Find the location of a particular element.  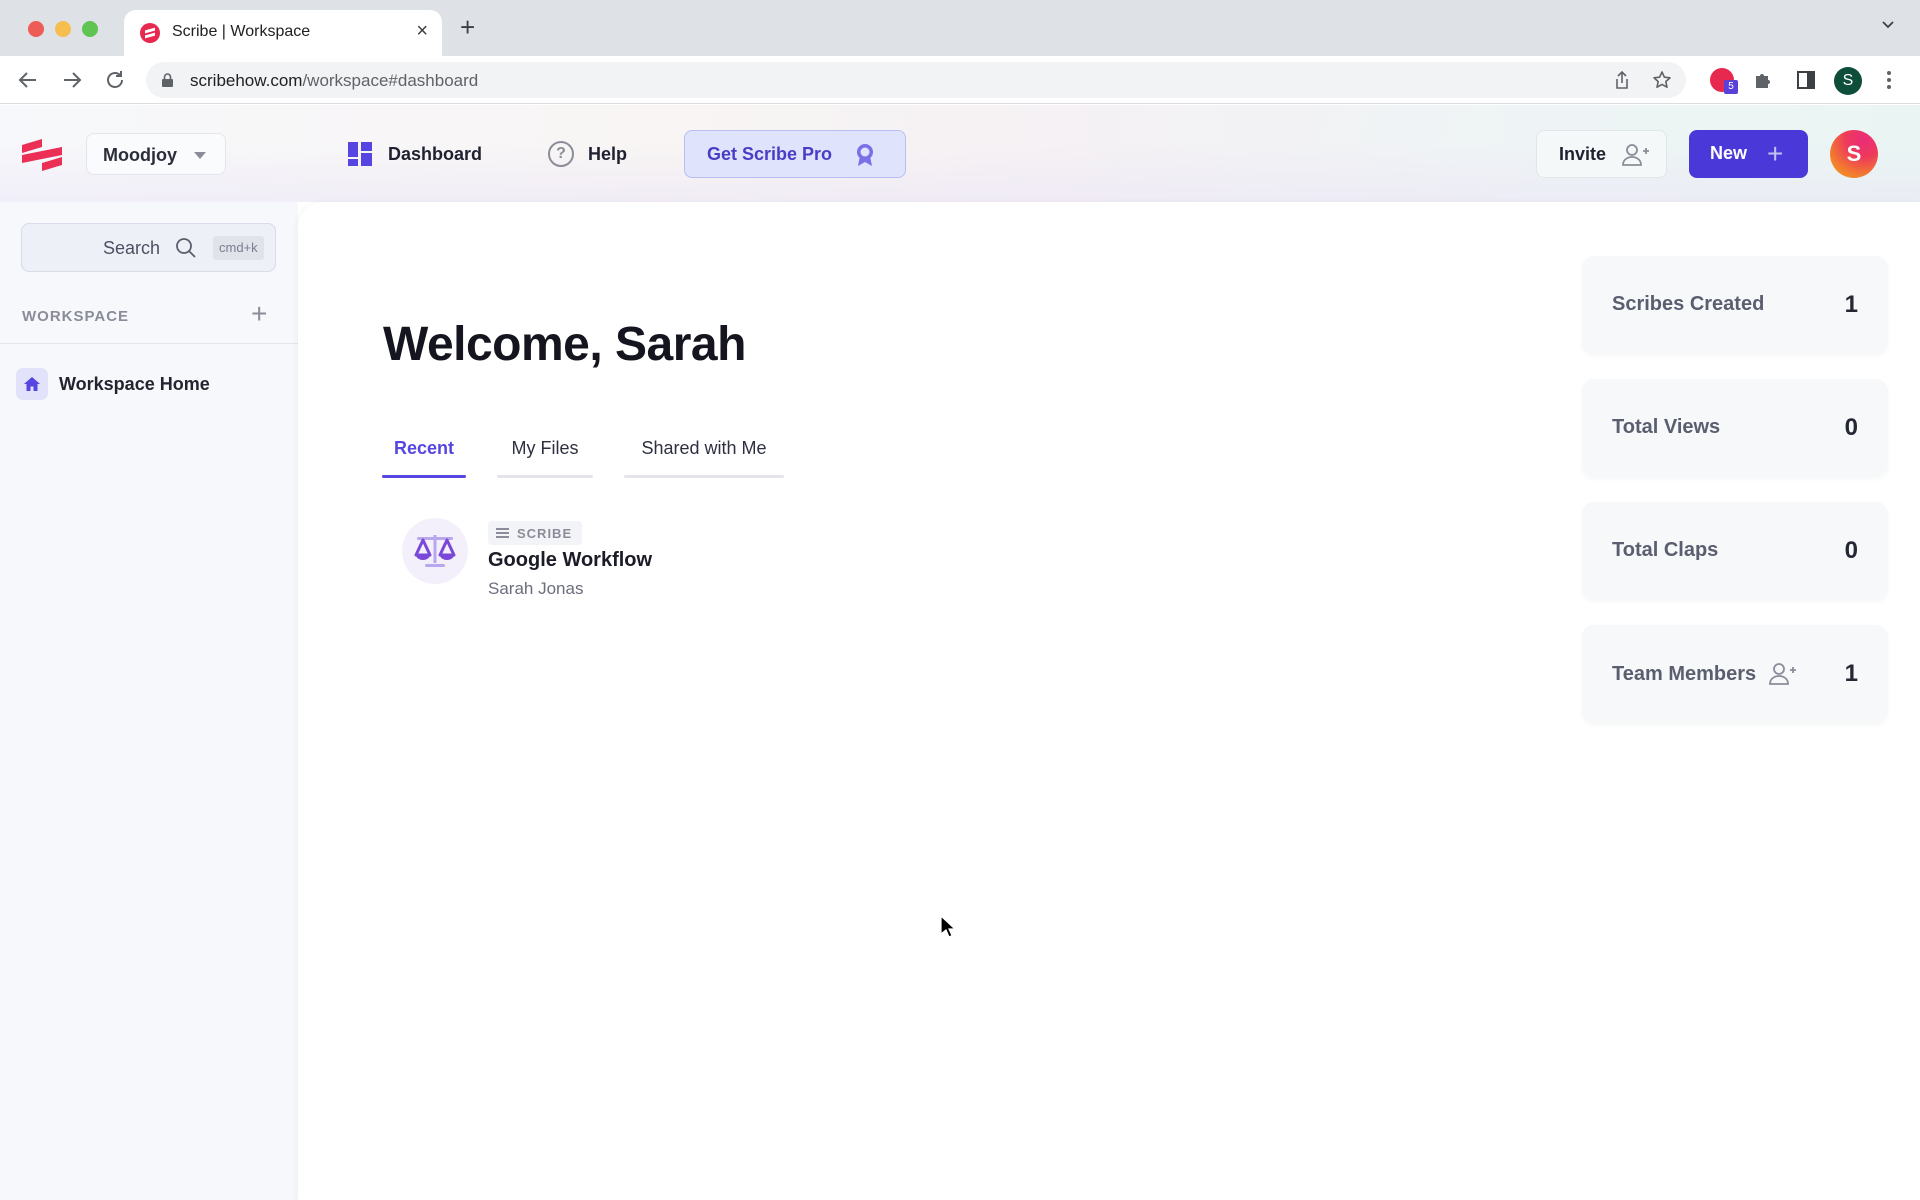

dashboard-icon is located at coordinates (360, 154).